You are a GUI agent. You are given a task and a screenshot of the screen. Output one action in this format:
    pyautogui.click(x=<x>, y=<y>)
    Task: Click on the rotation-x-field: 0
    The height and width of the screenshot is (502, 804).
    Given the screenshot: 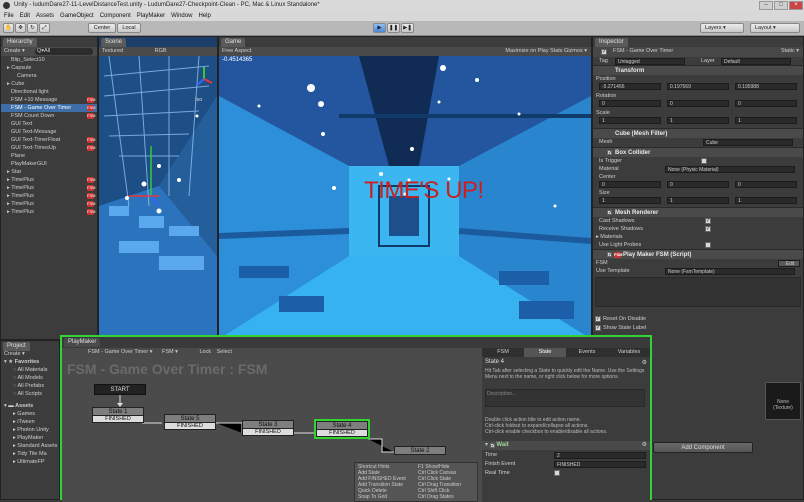 What is the action you would take?
    pyautogui.click(x=630, y=103)
    